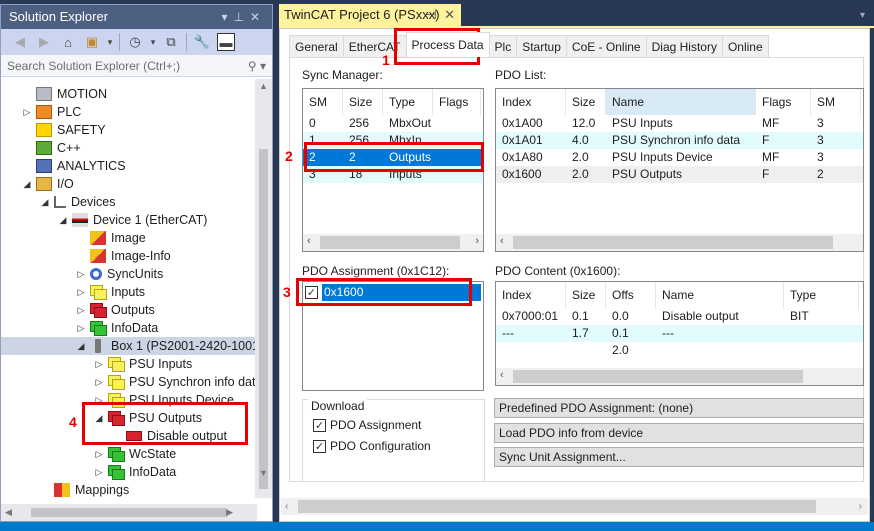 The width and height of the screenshot is (874, 531). What do you see at coordinates (163, 400) in the screenshot?
I see `tree-item: ▷ PSU Inputs Device` at bounding box center [163, 400].